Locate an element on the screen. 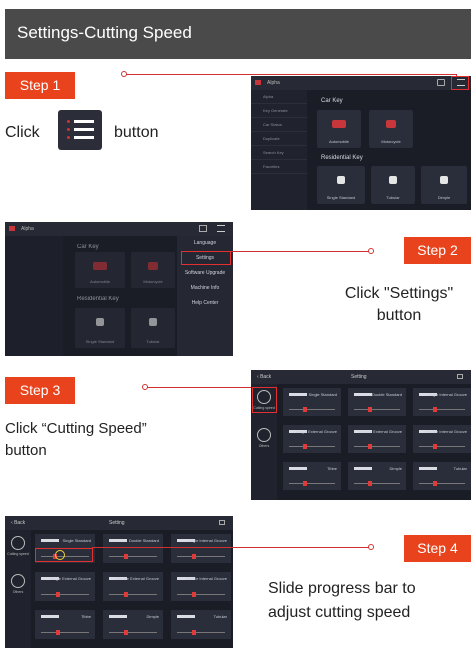 The height and width of the screenshot is (650, 476). menu-item-machine-info: Machine Info is located at coordinates (205, 288).